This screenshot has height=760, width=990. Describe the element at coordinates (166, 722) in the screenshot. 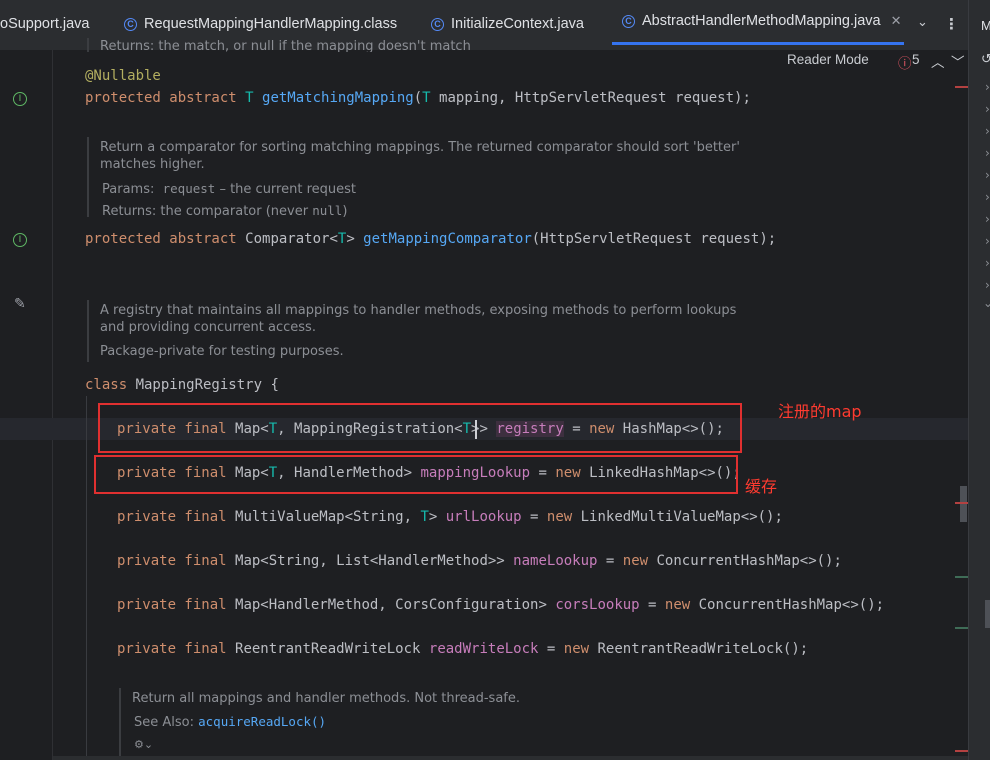

I see `doc-label: See Also:` at that location.